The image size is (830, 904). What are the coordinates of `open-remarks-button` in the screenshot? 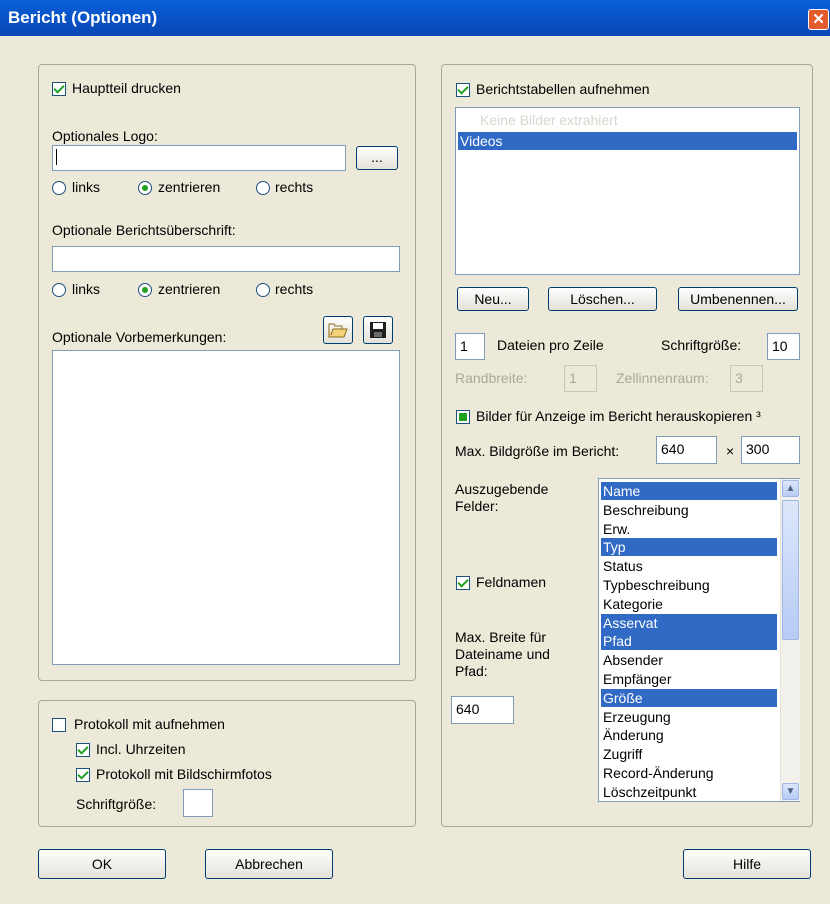 It's located at (338, 330).